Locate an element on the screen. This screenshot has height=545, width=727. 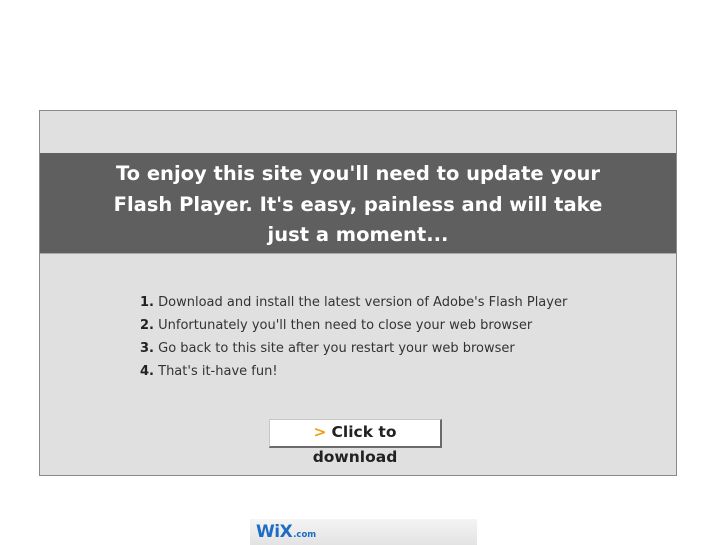
click-to-download-button: > Click to download is located at coordinates (355, 442).